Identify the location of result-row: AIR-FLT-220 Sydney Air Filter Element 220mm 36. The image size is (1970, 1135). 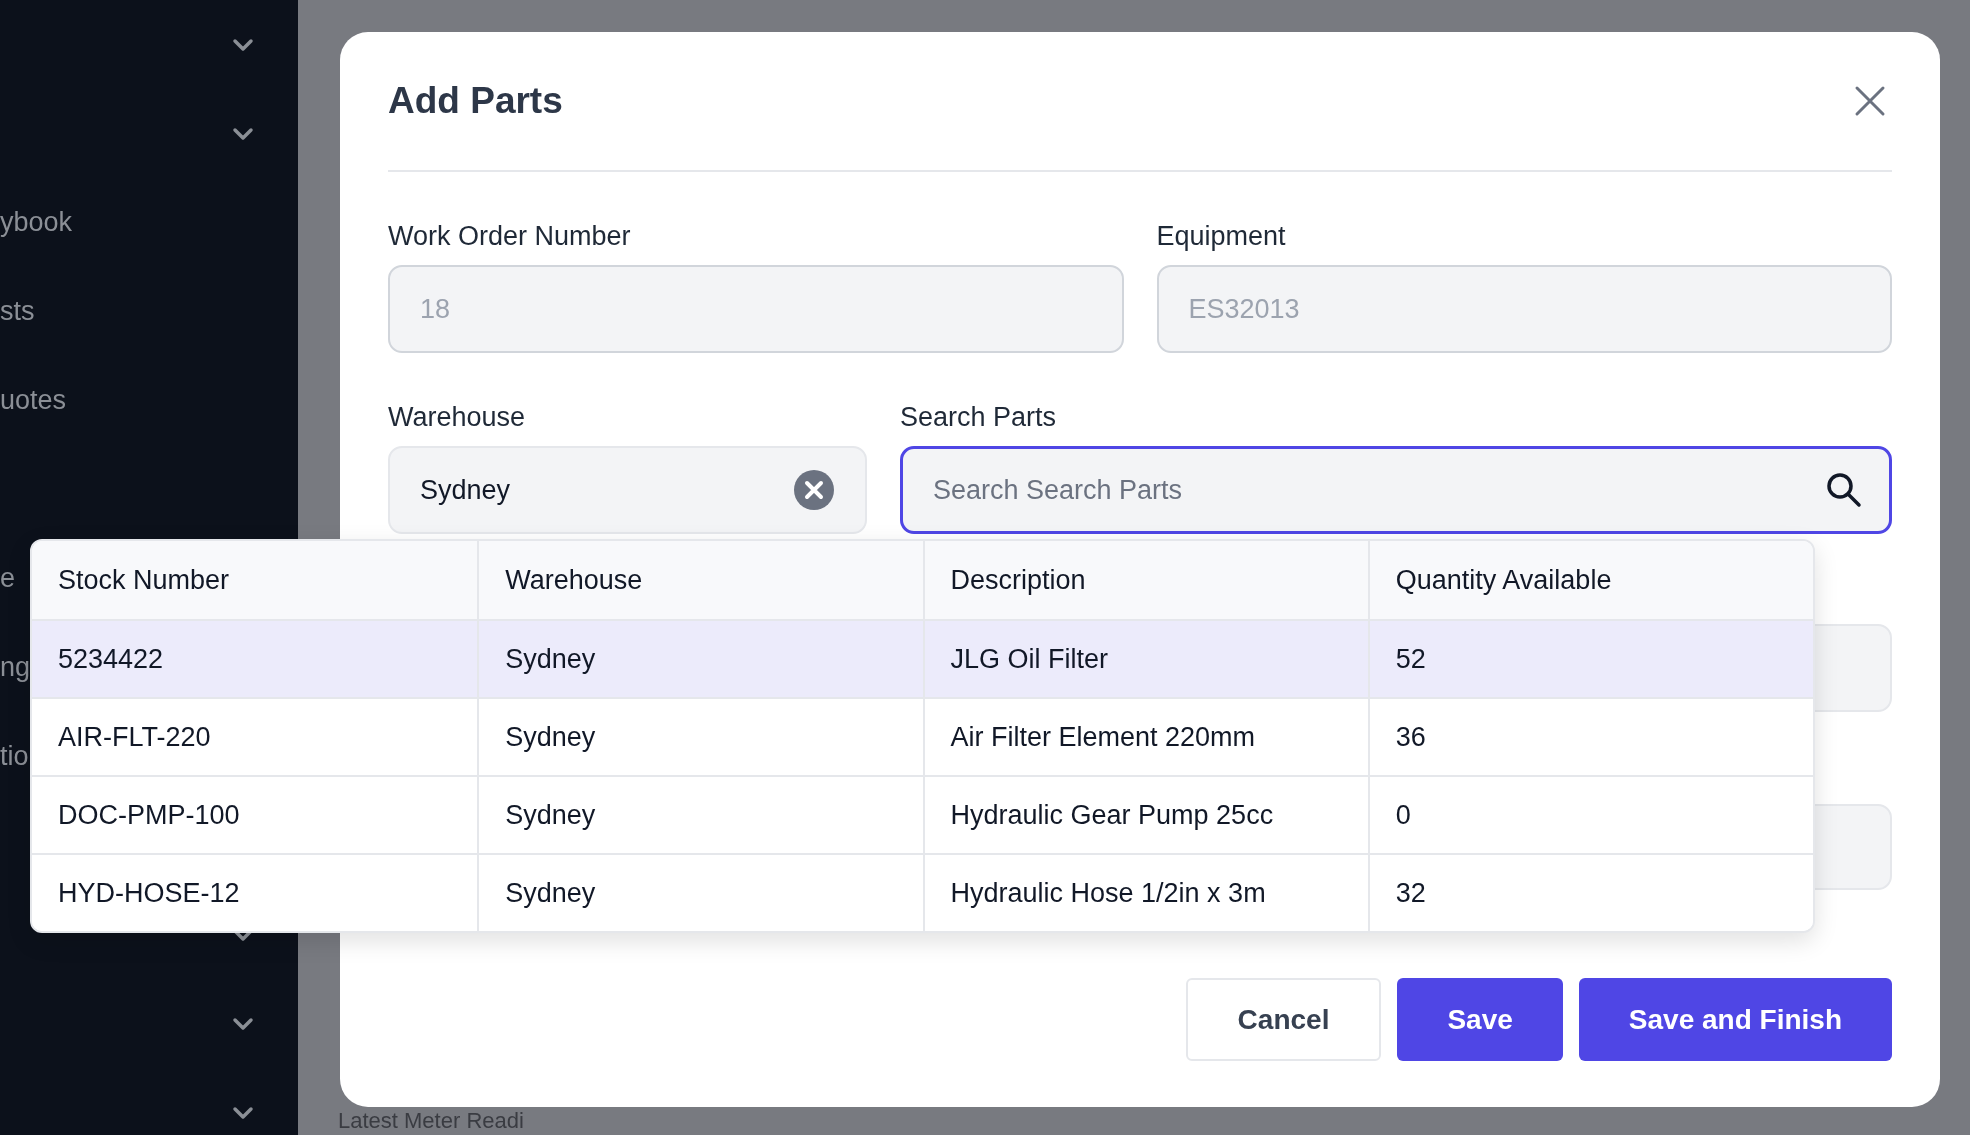
(922, 738).